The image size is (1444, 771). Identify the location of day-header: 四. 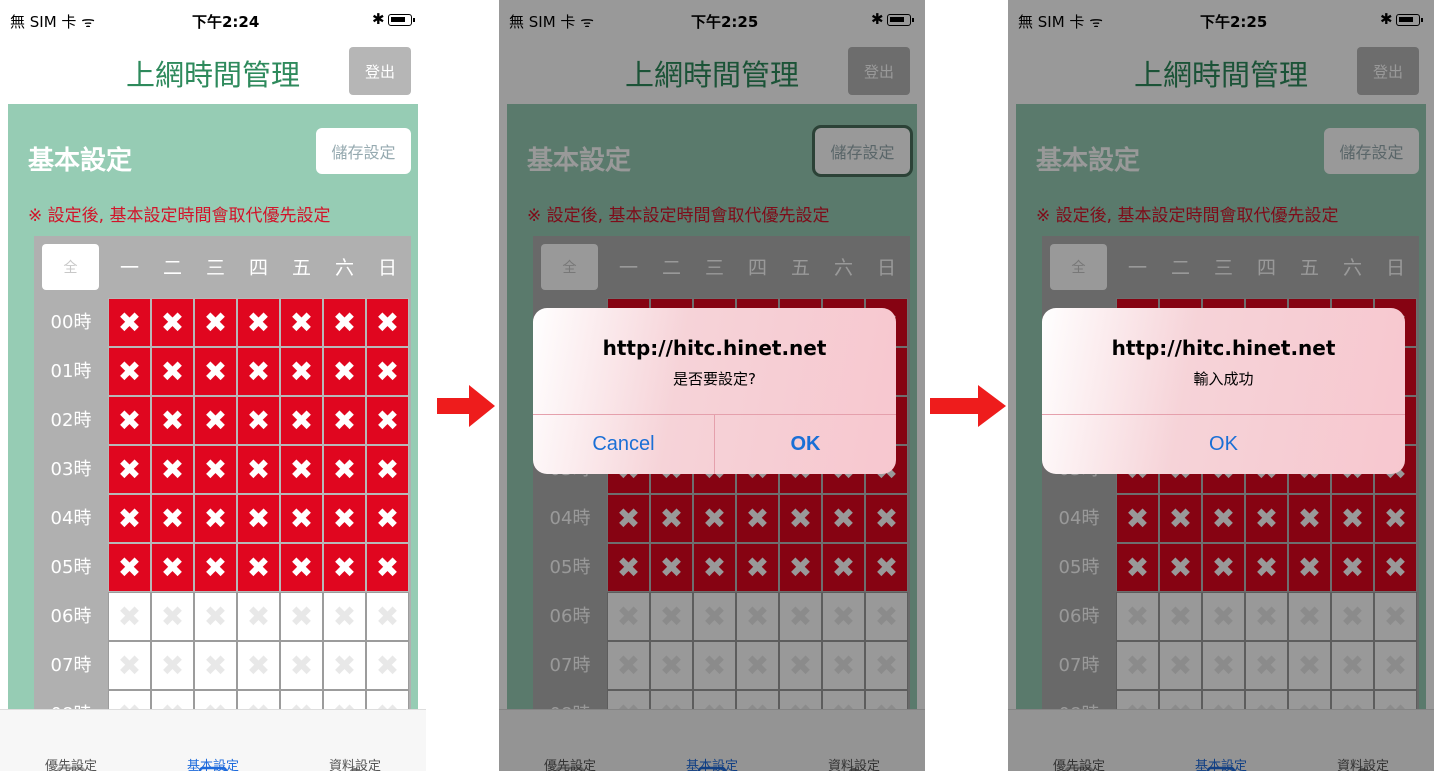
(258, 267).